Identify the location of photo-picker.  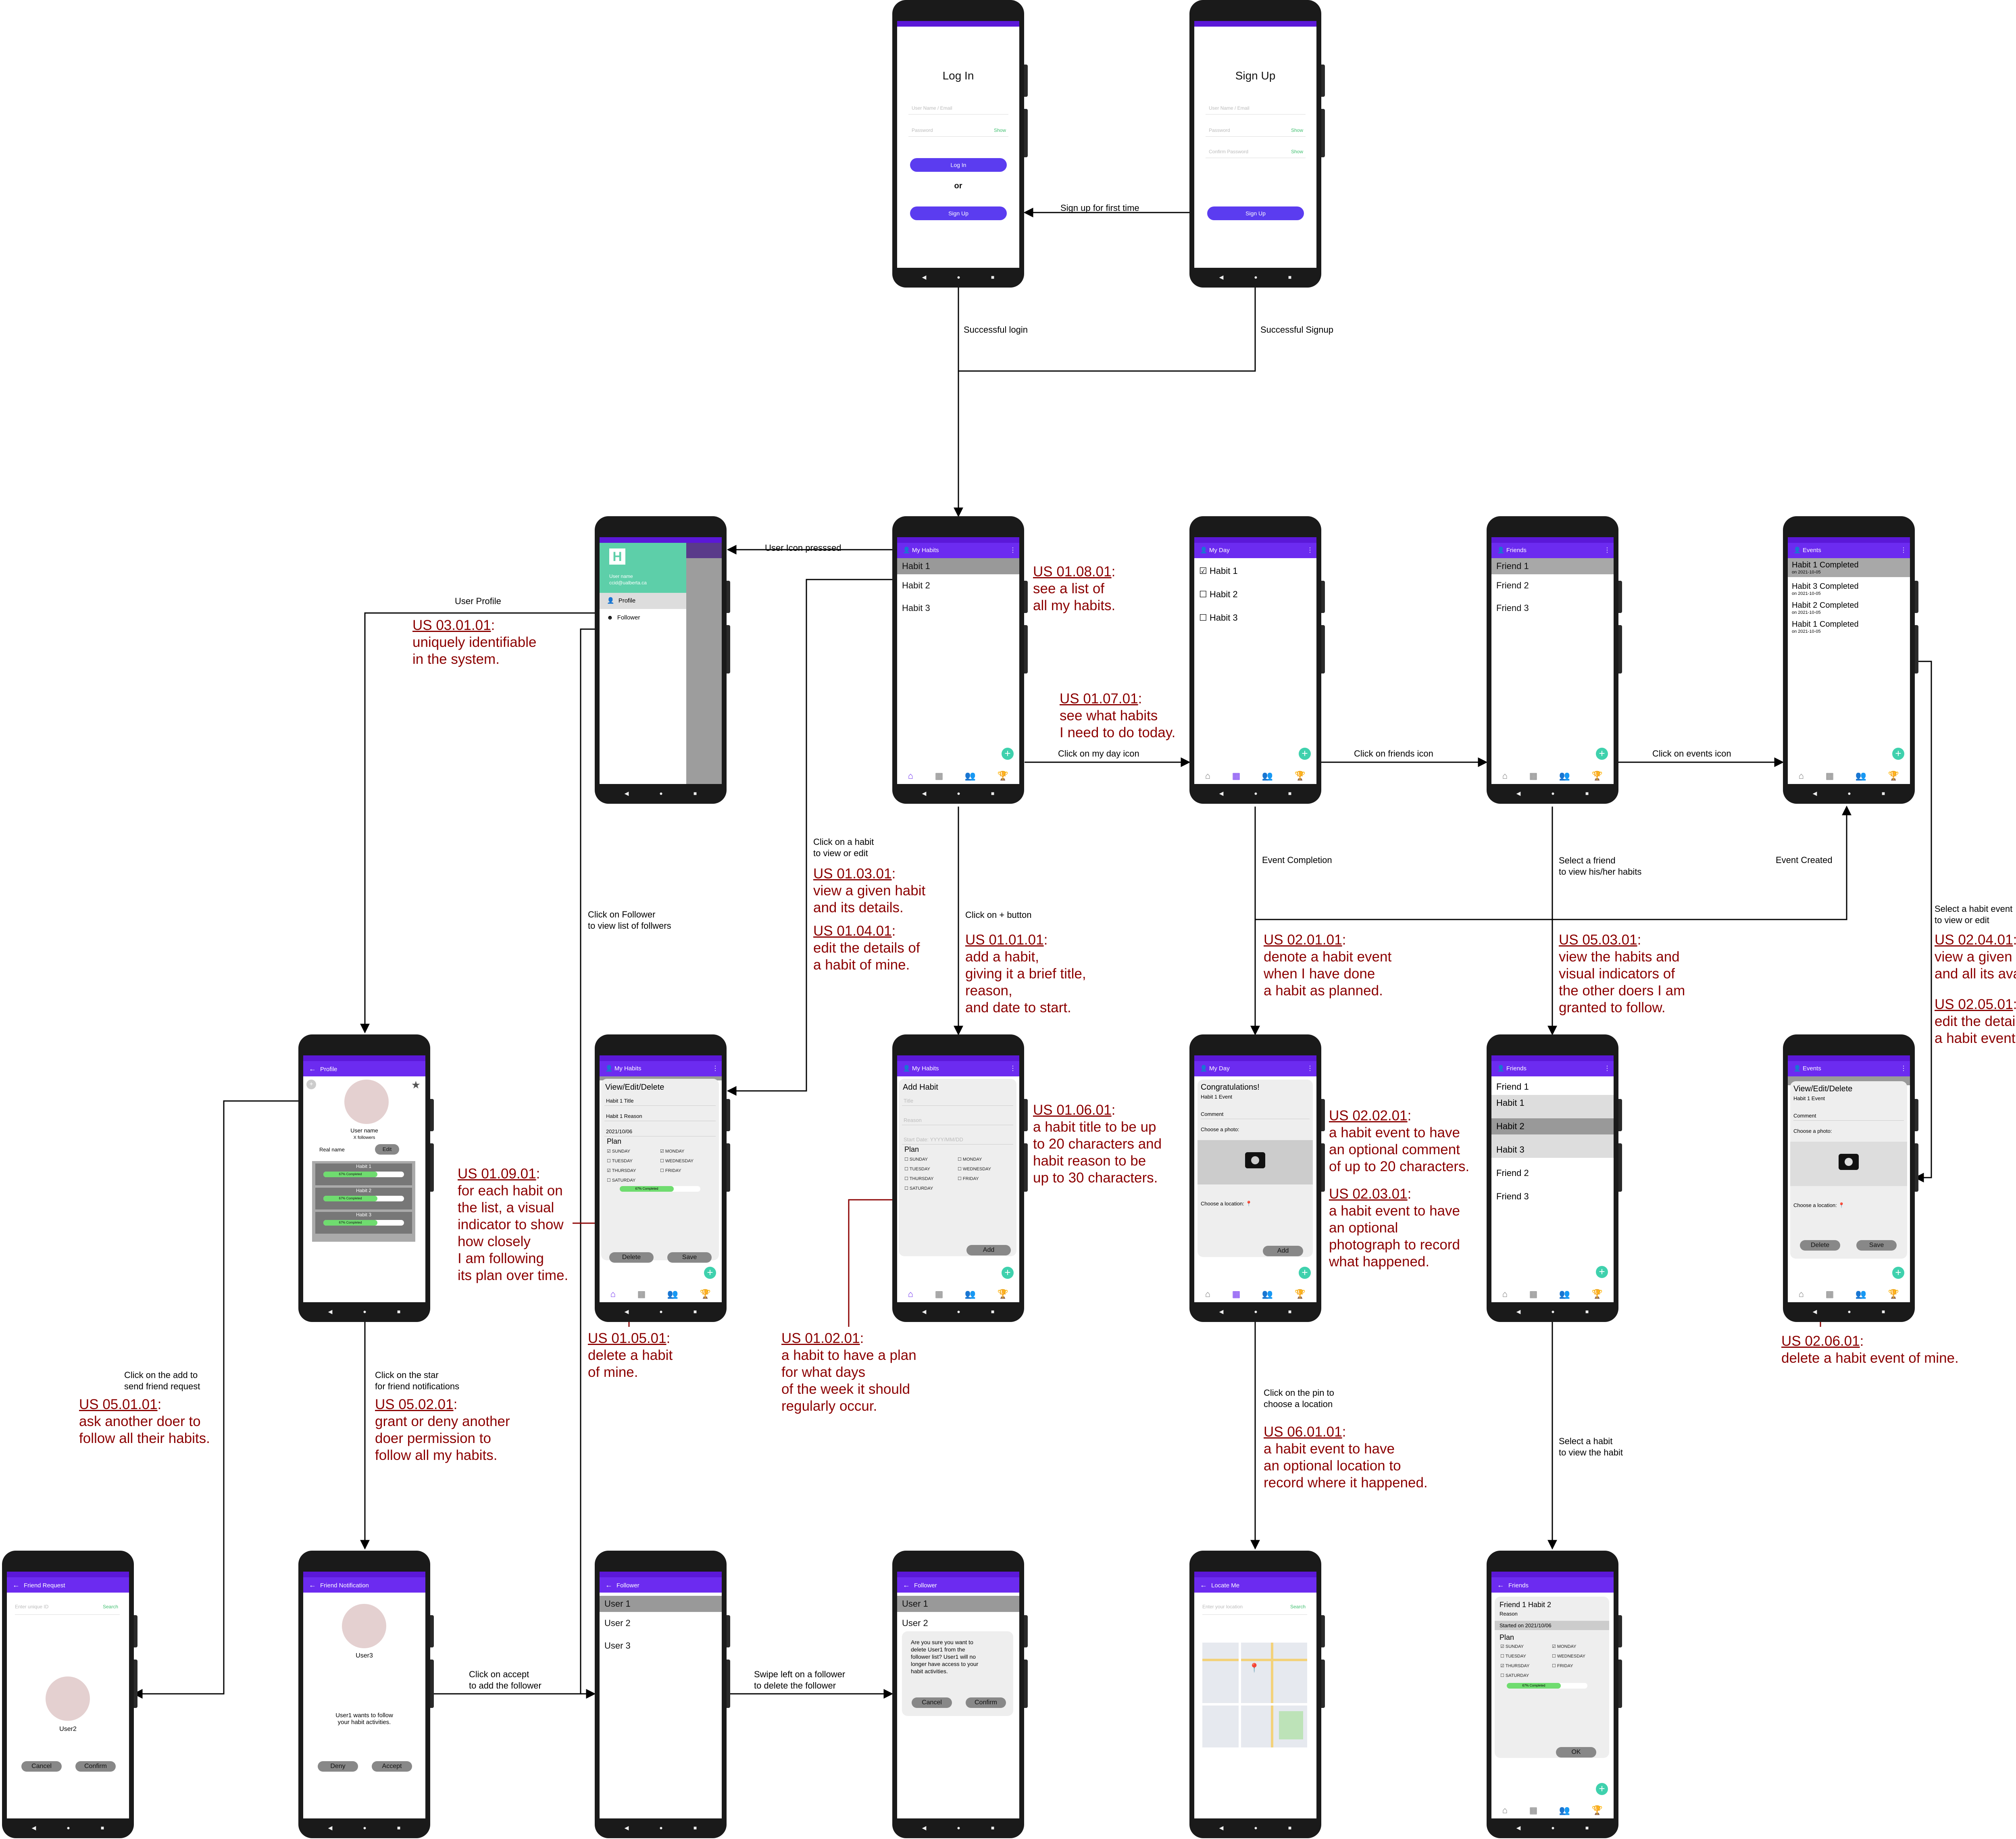
(1255, 1162).